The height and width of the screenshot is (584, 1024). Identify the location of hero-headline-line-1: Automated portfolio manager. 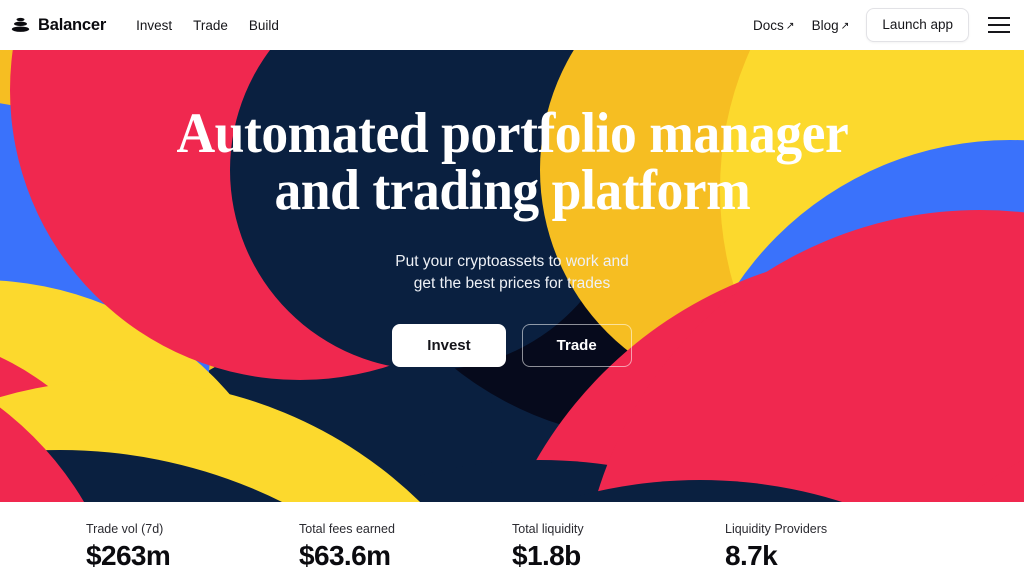
(512, 133).